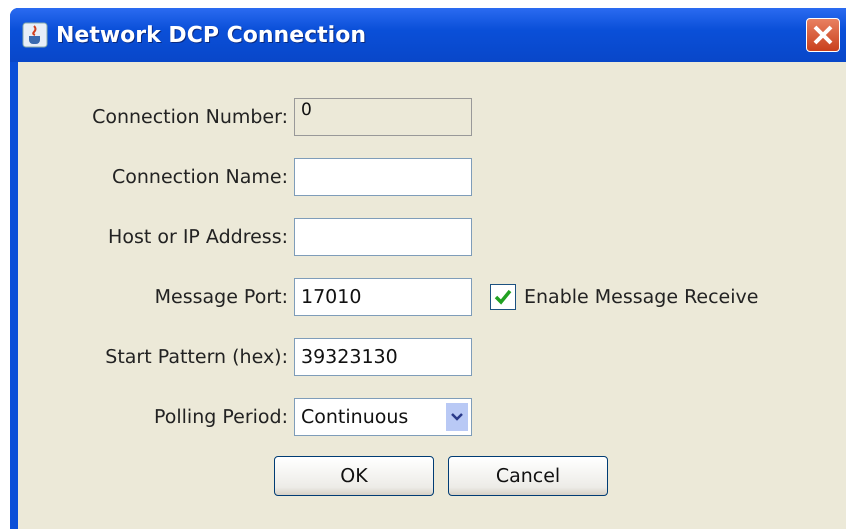 This screenshot has height=529, width=846. Describe the element at coordinates (35, 35) in the screenshot. I see `cup-icon` at that location.